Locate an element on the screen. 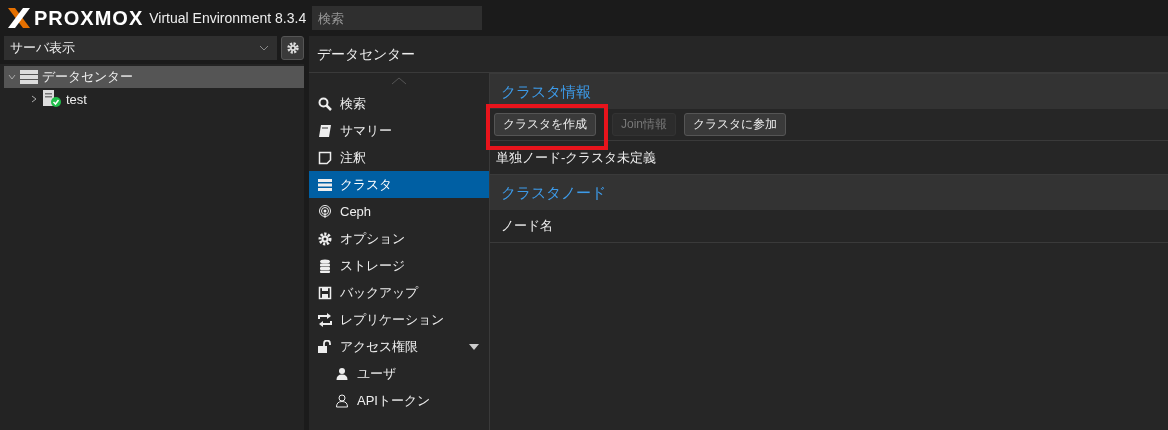 The width and height of the screenshot is (1168, 430). toolbar-button: クラスタを作成 is located at coordinates (545, 124).